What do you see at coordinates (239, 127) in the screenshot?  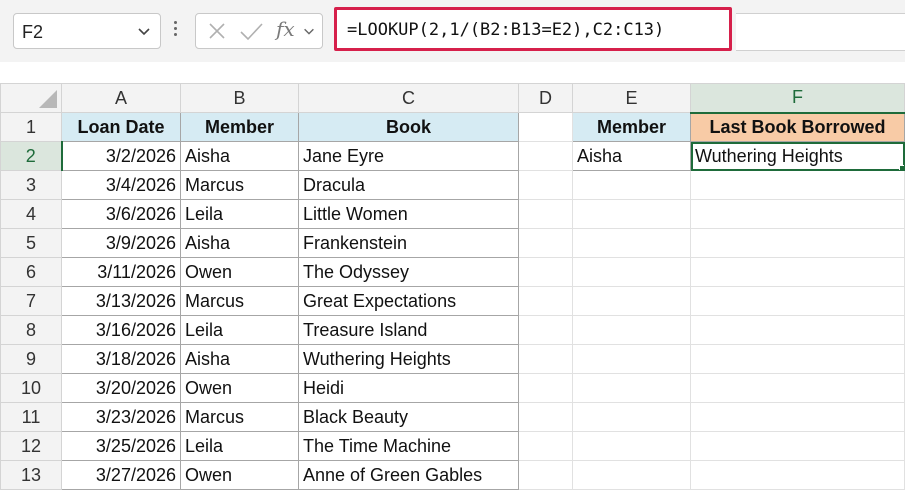 I see `header-member: Member` at bounding box center [239, 127].